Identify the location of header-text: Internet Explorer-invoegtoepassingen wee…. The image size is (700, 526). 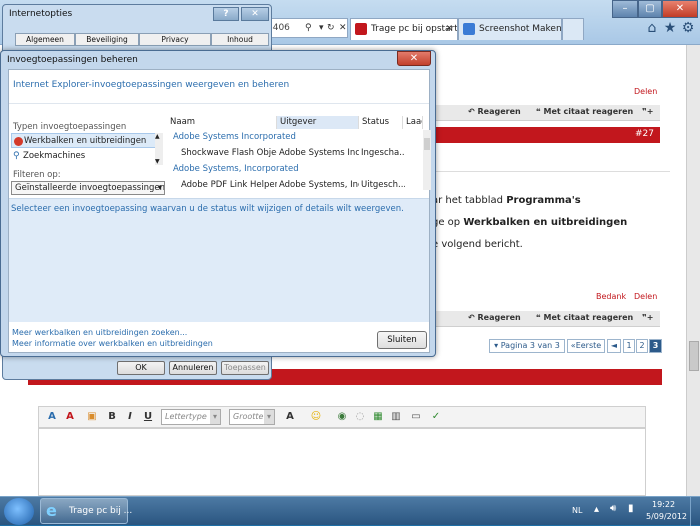
(151, 85).